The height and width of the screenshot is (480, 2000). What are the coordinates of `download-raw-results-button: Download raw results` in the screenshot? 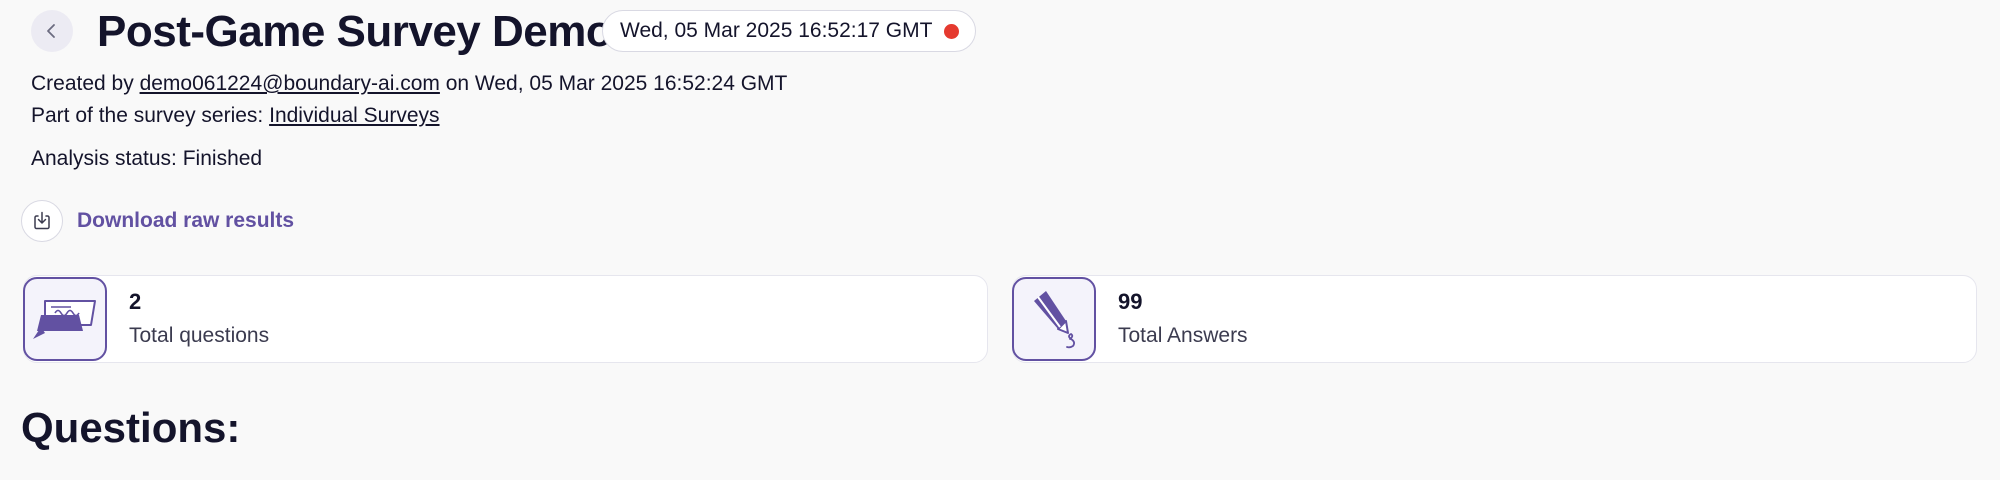 It's located at (157, 221).